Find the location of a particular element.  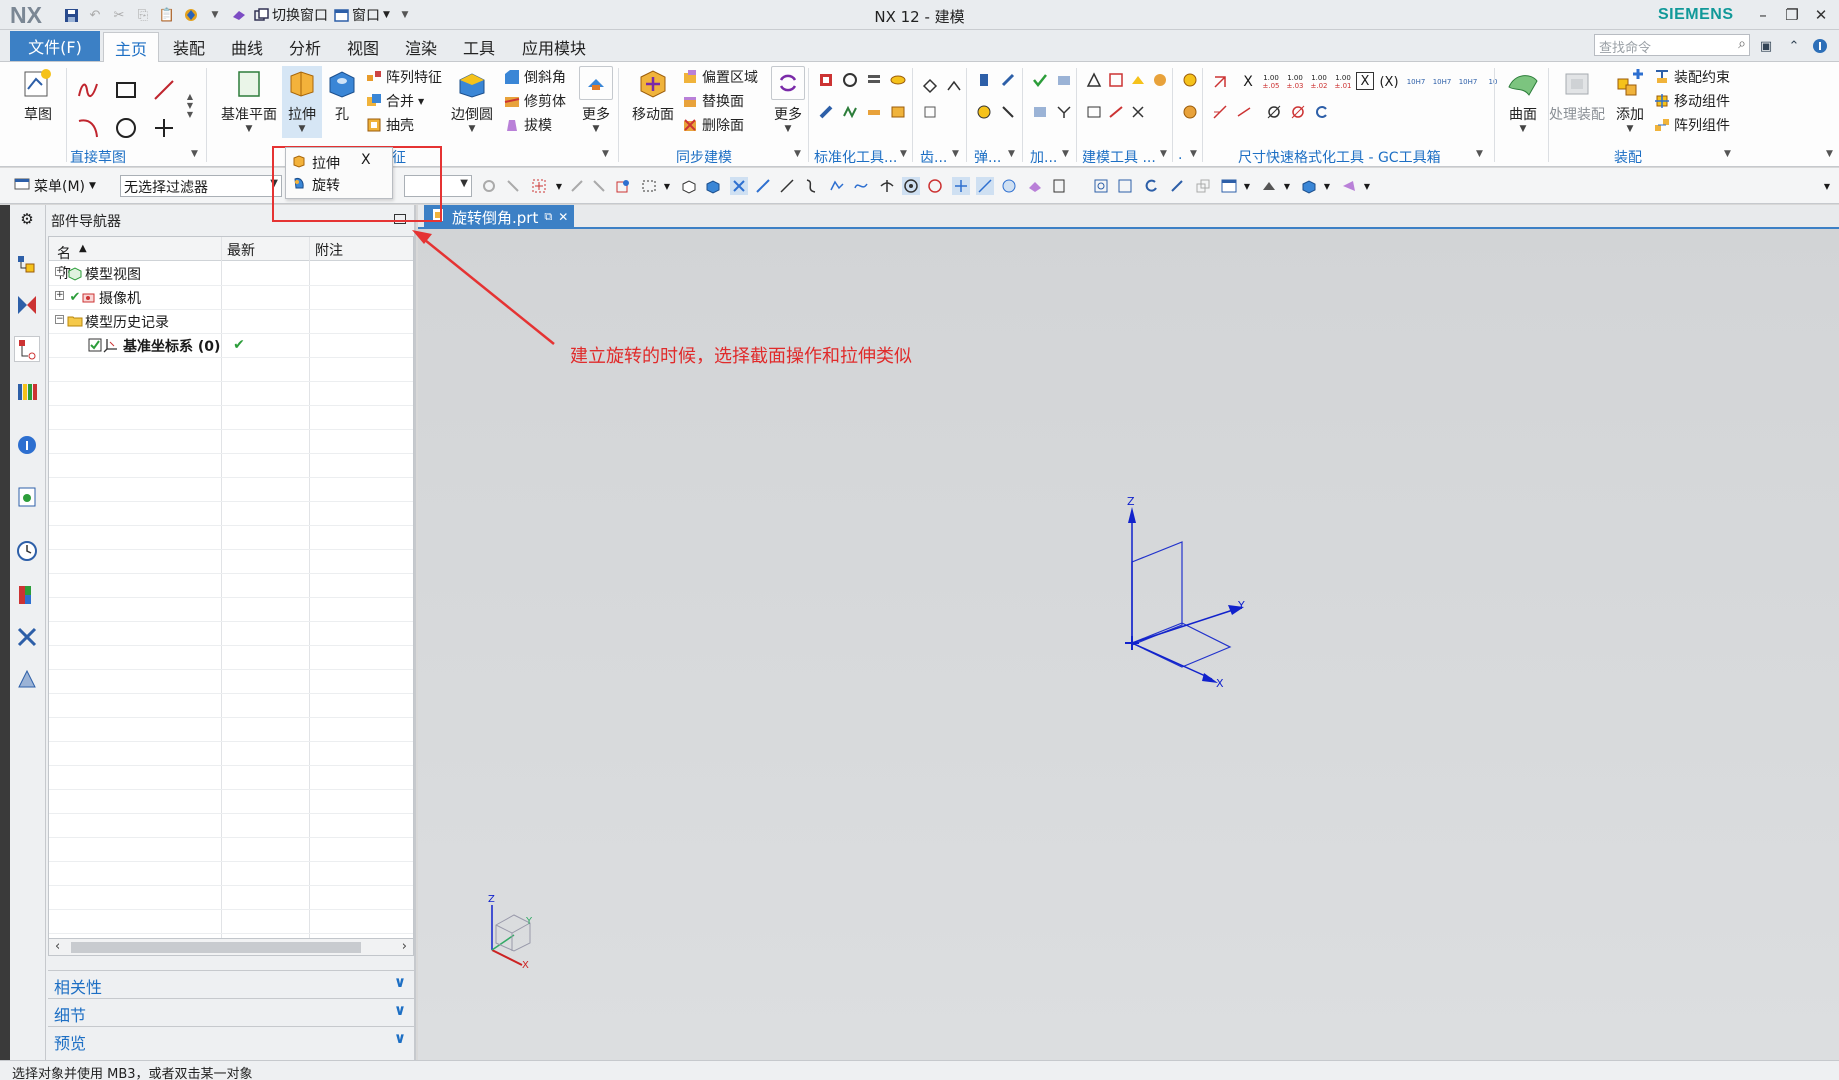

draft-button: 拔模 is located at coordinates (528, 125).